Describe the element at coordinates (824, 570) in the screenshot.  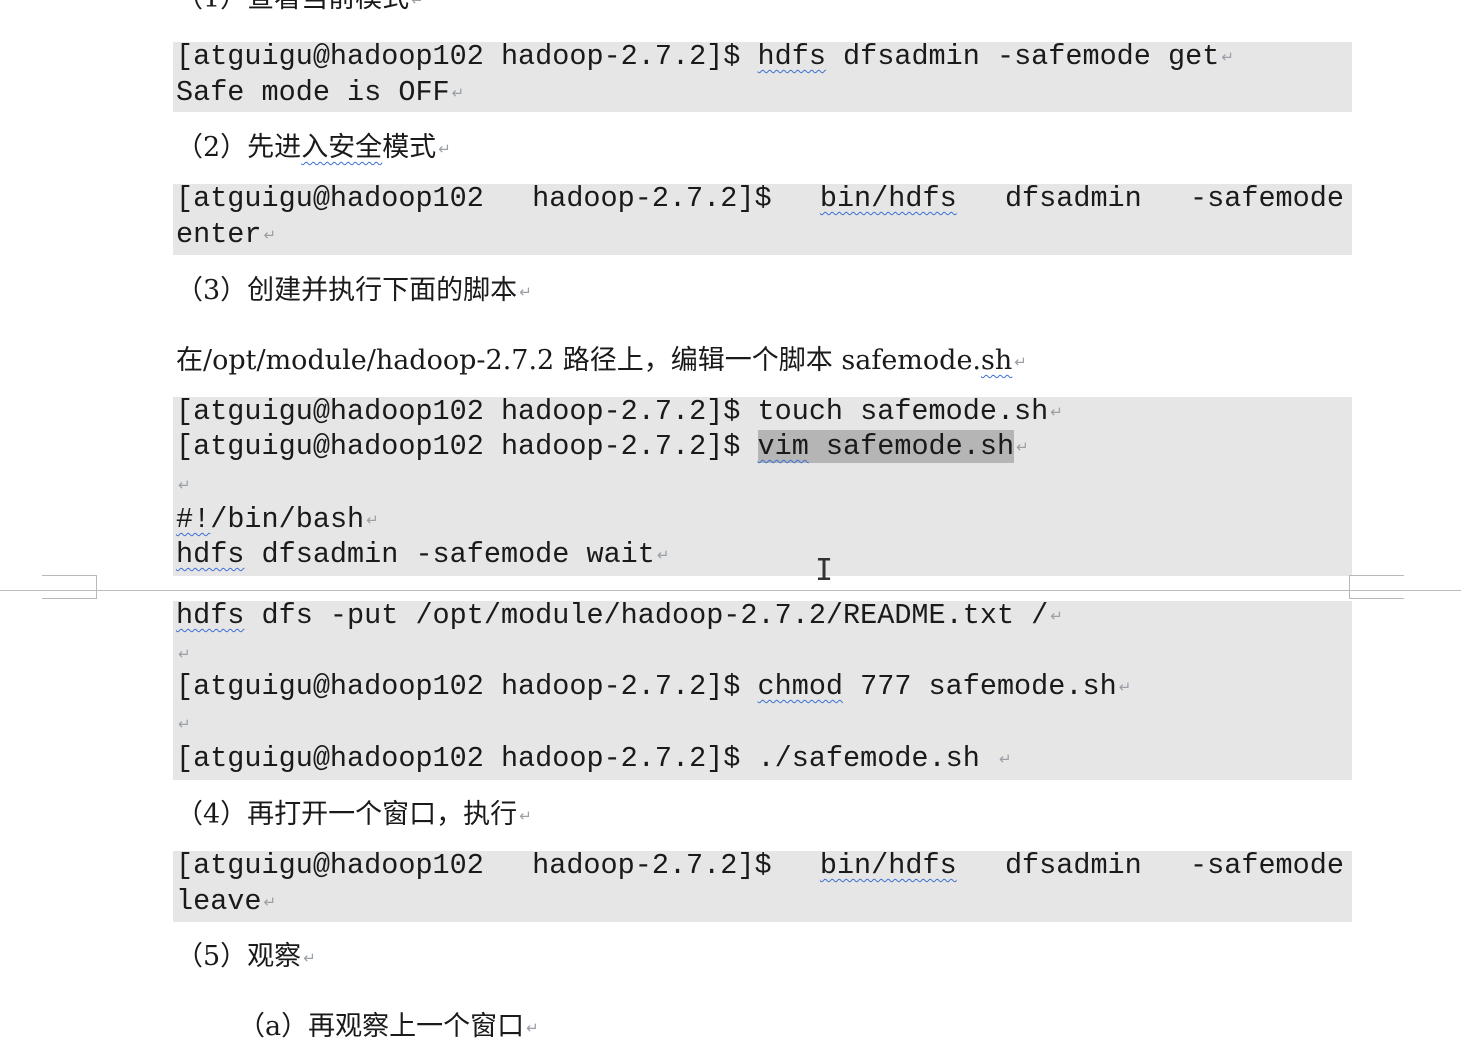
I see `text-cursor-icon: I` at that location.